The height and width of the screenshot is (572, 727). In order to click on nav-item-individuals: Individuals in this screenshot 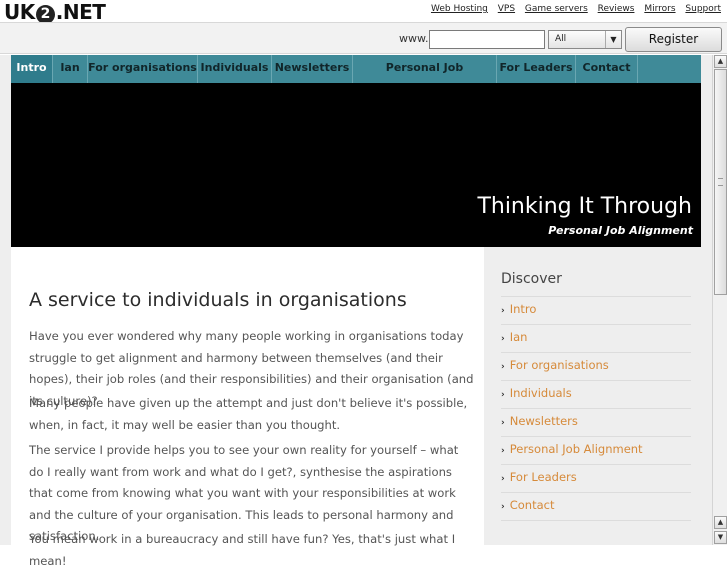, I will do `click(235, 69)`.